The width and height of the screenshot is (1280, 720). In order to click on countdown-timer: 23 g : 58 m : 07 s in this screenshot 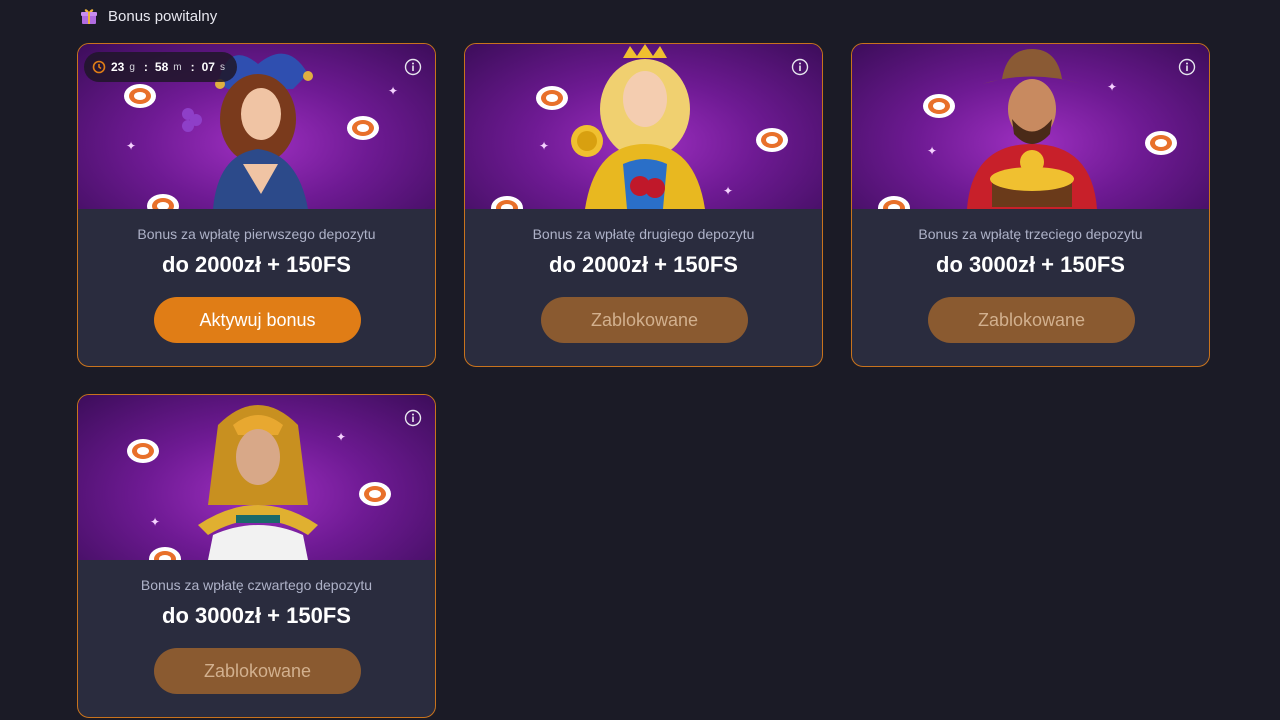, I will do `click(160, 67)`.